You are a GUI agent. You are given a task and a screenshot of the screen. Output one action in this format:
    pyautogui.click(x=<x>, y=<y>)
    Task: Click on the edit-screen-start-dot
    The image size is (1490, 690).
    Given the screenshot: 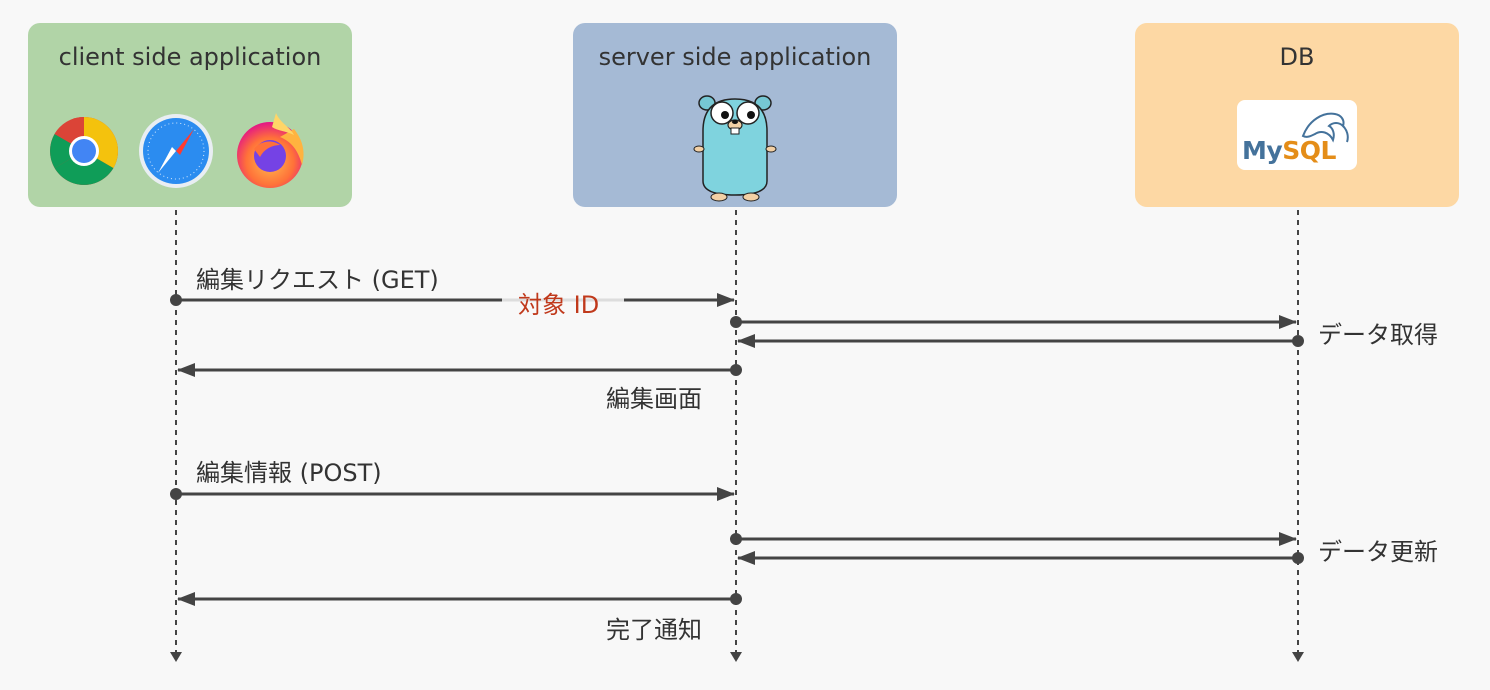 What is the action you would take?
    pyautogui.click(x=736, y=370)
    